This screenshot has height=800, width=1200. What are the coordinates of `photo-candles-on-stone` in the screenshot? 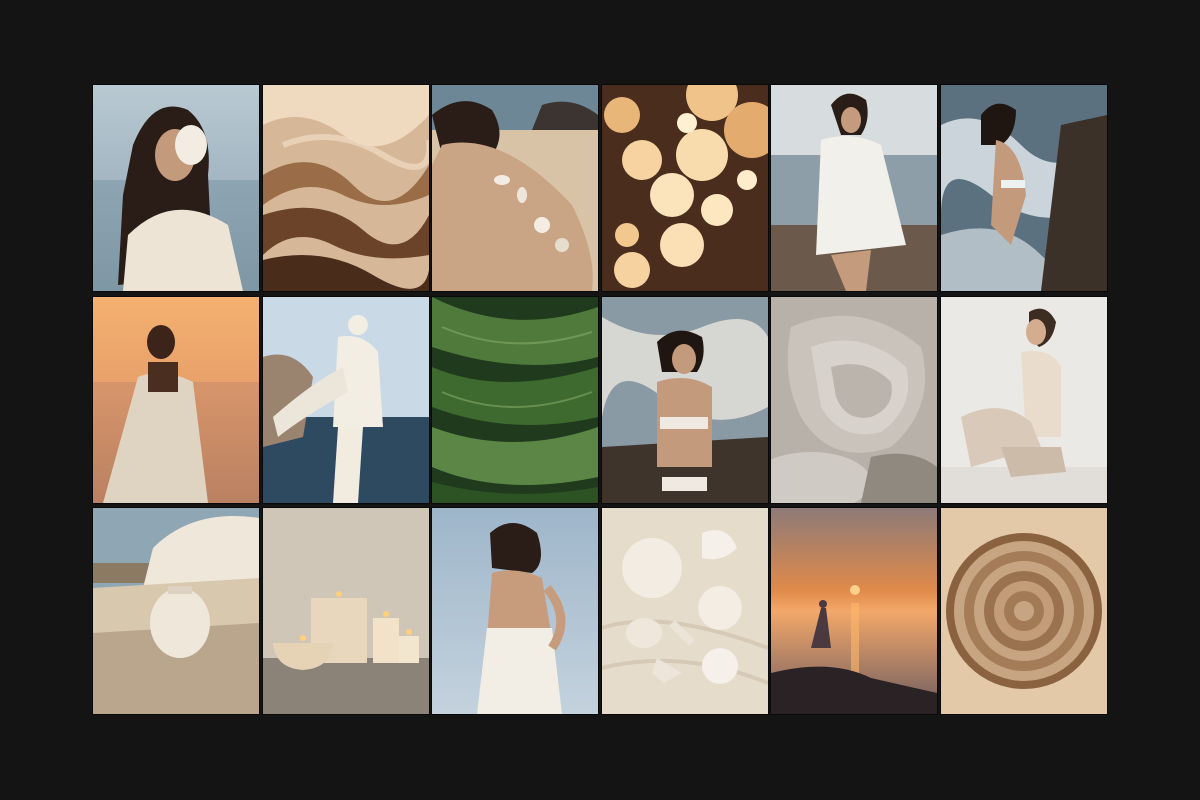 It's located at (345, 611).